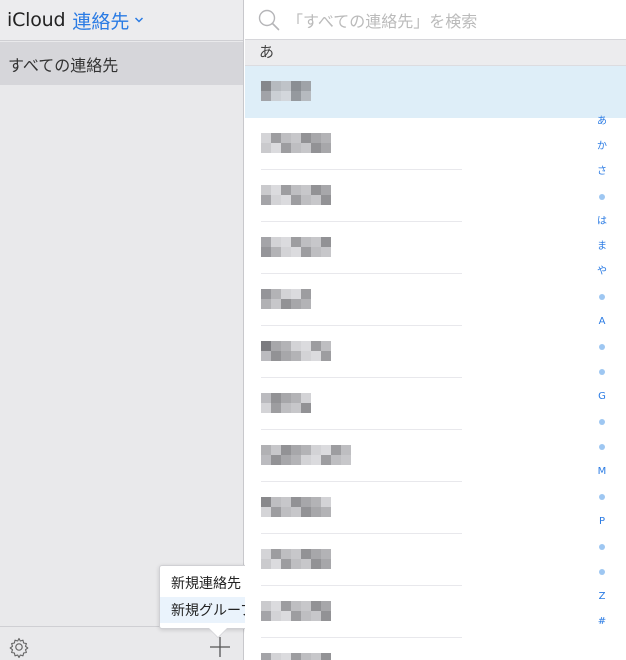 This screenshot has width=626, height=660. I want to click on sidebar-footer, so click(121, 643).